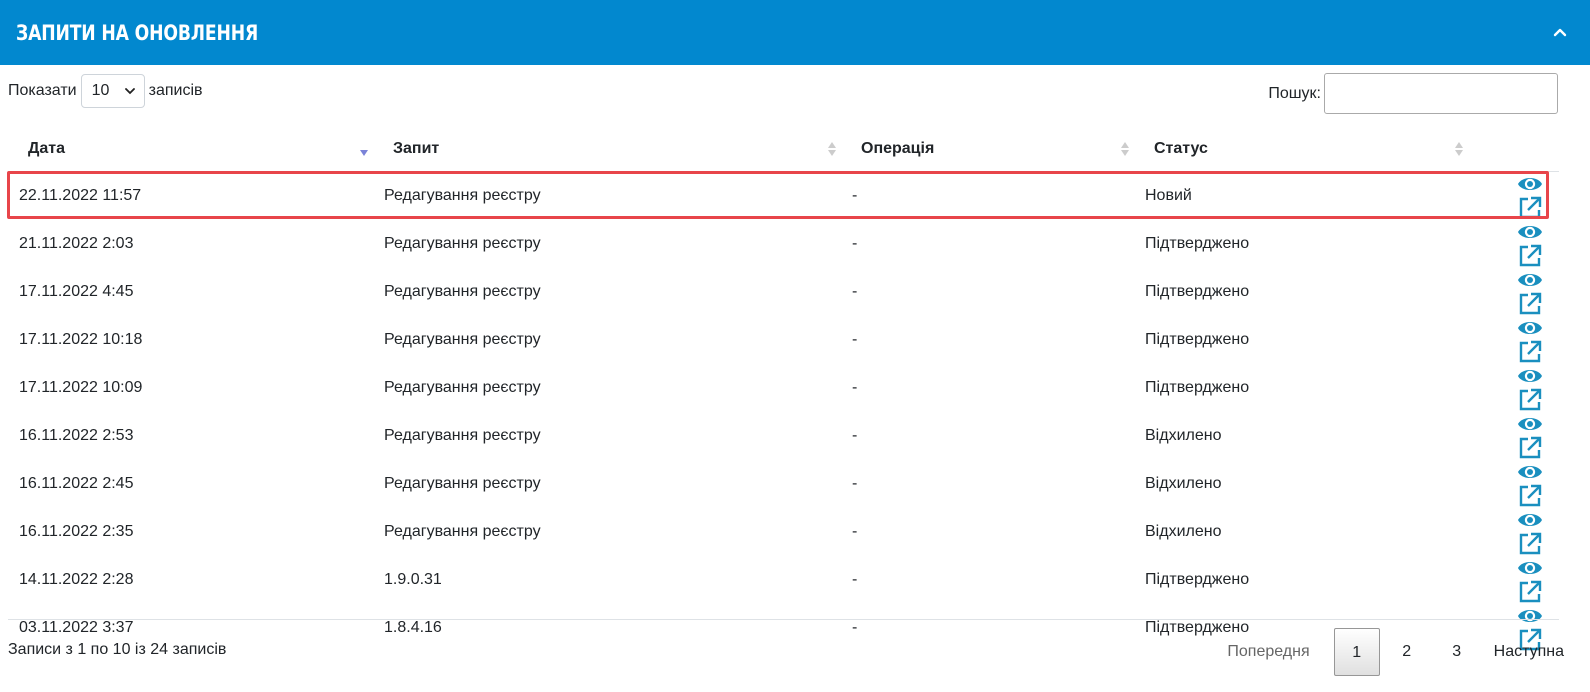 The height and width of the screenshot is (692, 1590). I want to click on chevron-up-icon, so click(1560, 32).